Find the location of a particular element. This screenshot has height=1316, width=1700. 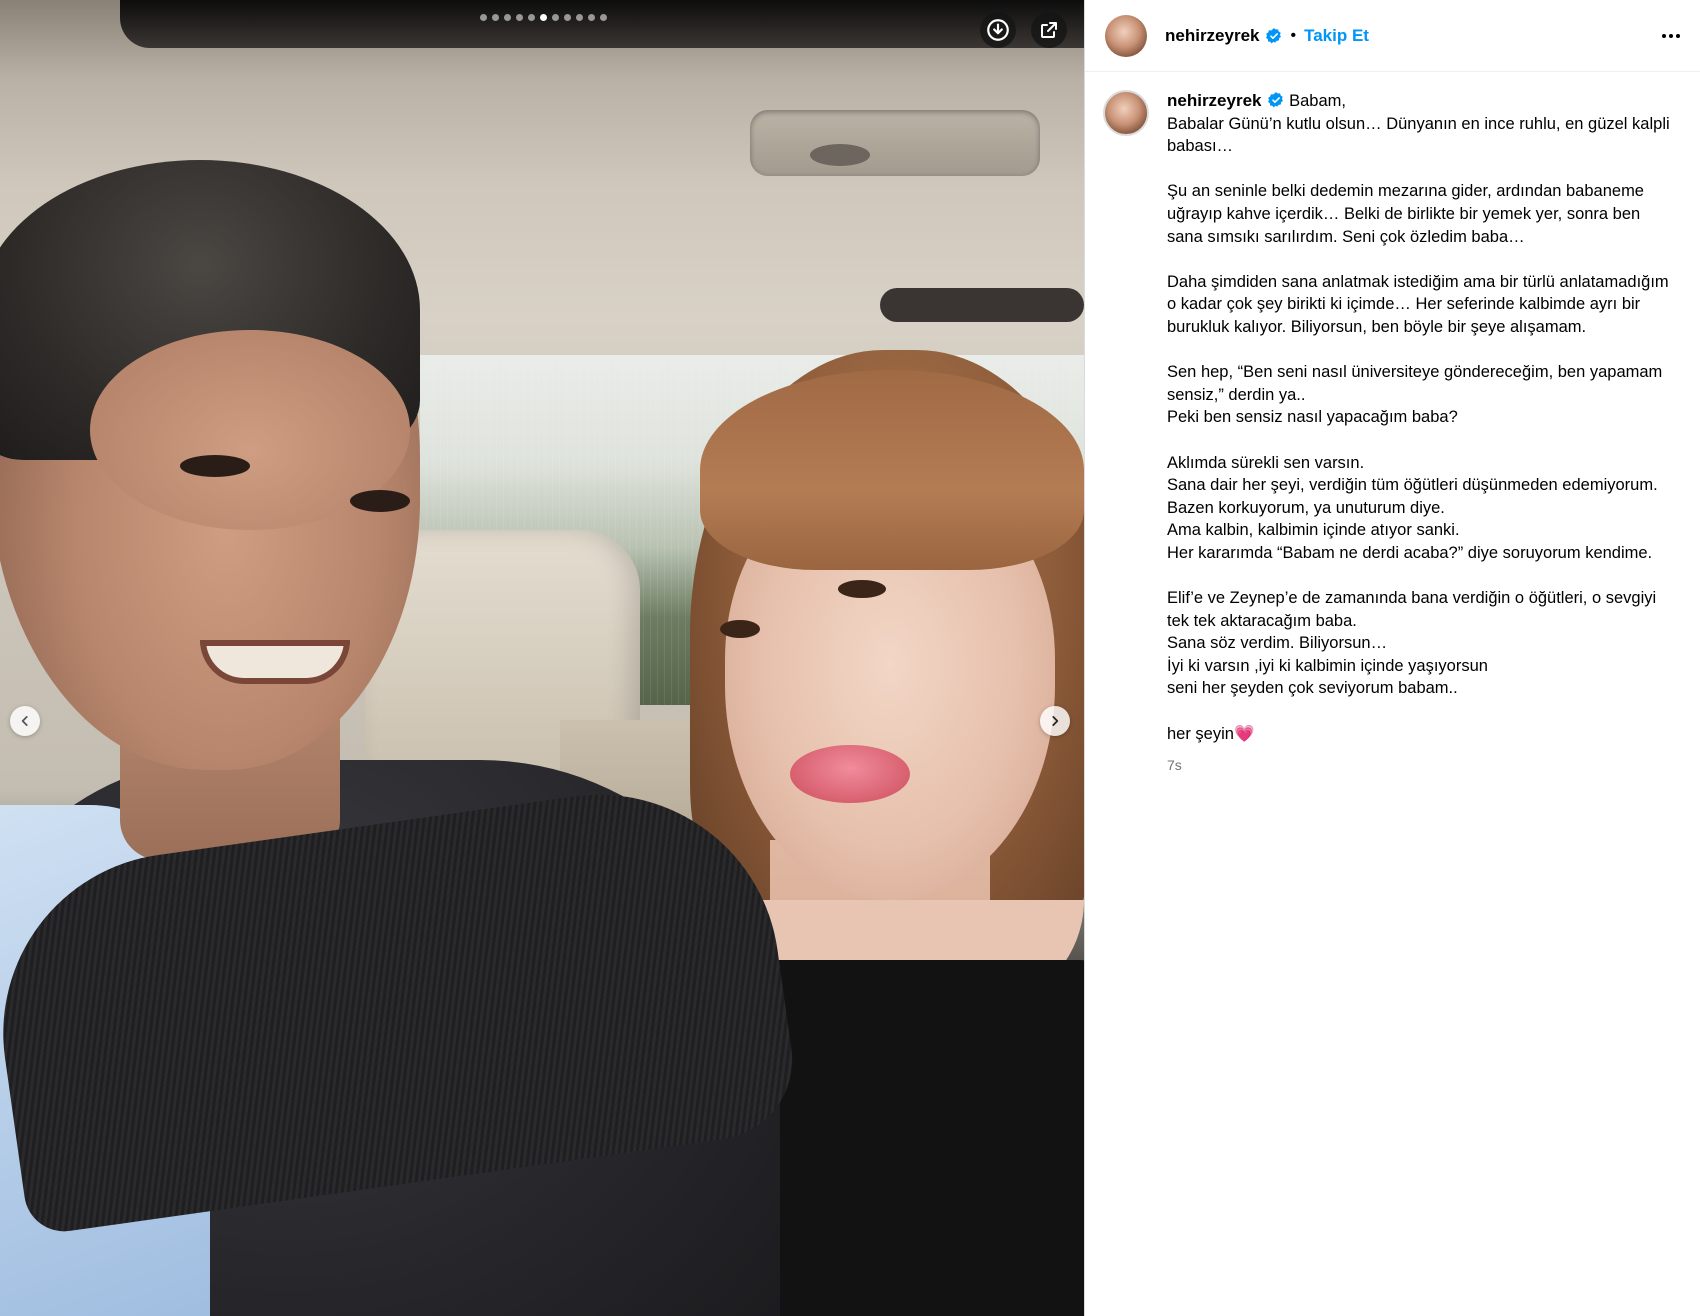

open-external-button is located at coordinates (1049, 30).